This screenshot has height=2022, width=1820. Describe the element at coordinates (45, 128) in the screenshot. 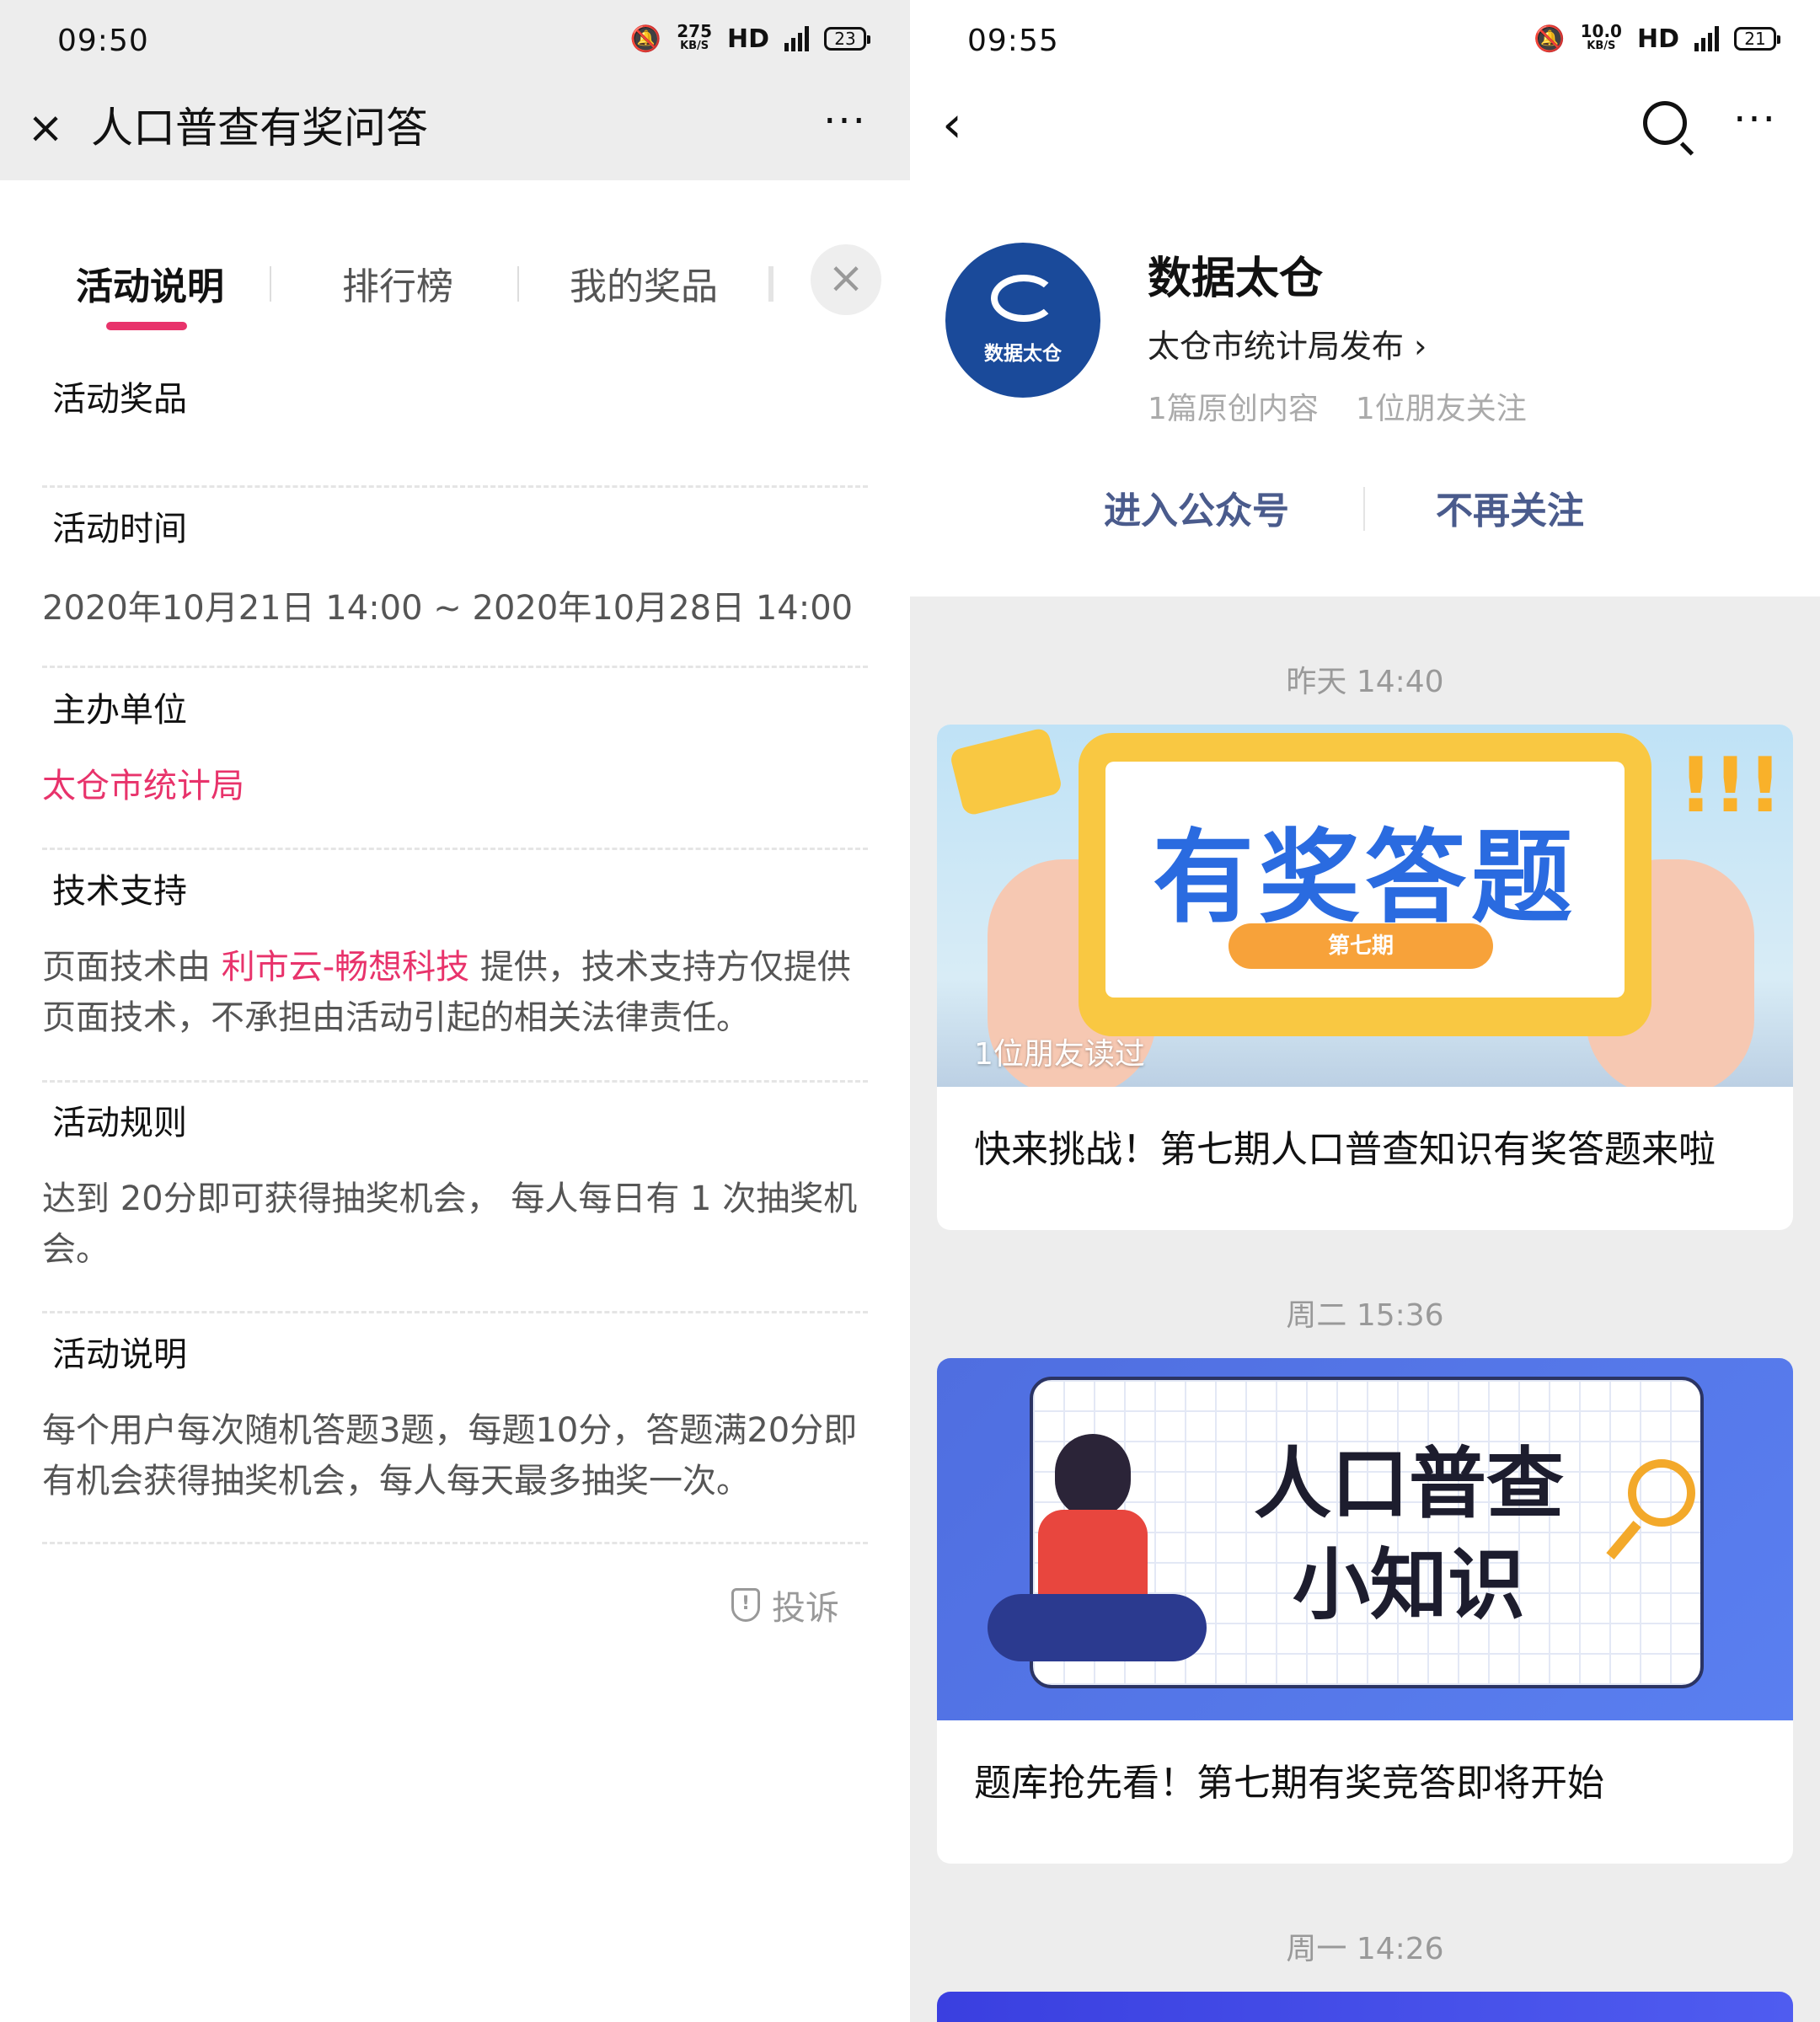

I see `close-icon: ×` at that location.